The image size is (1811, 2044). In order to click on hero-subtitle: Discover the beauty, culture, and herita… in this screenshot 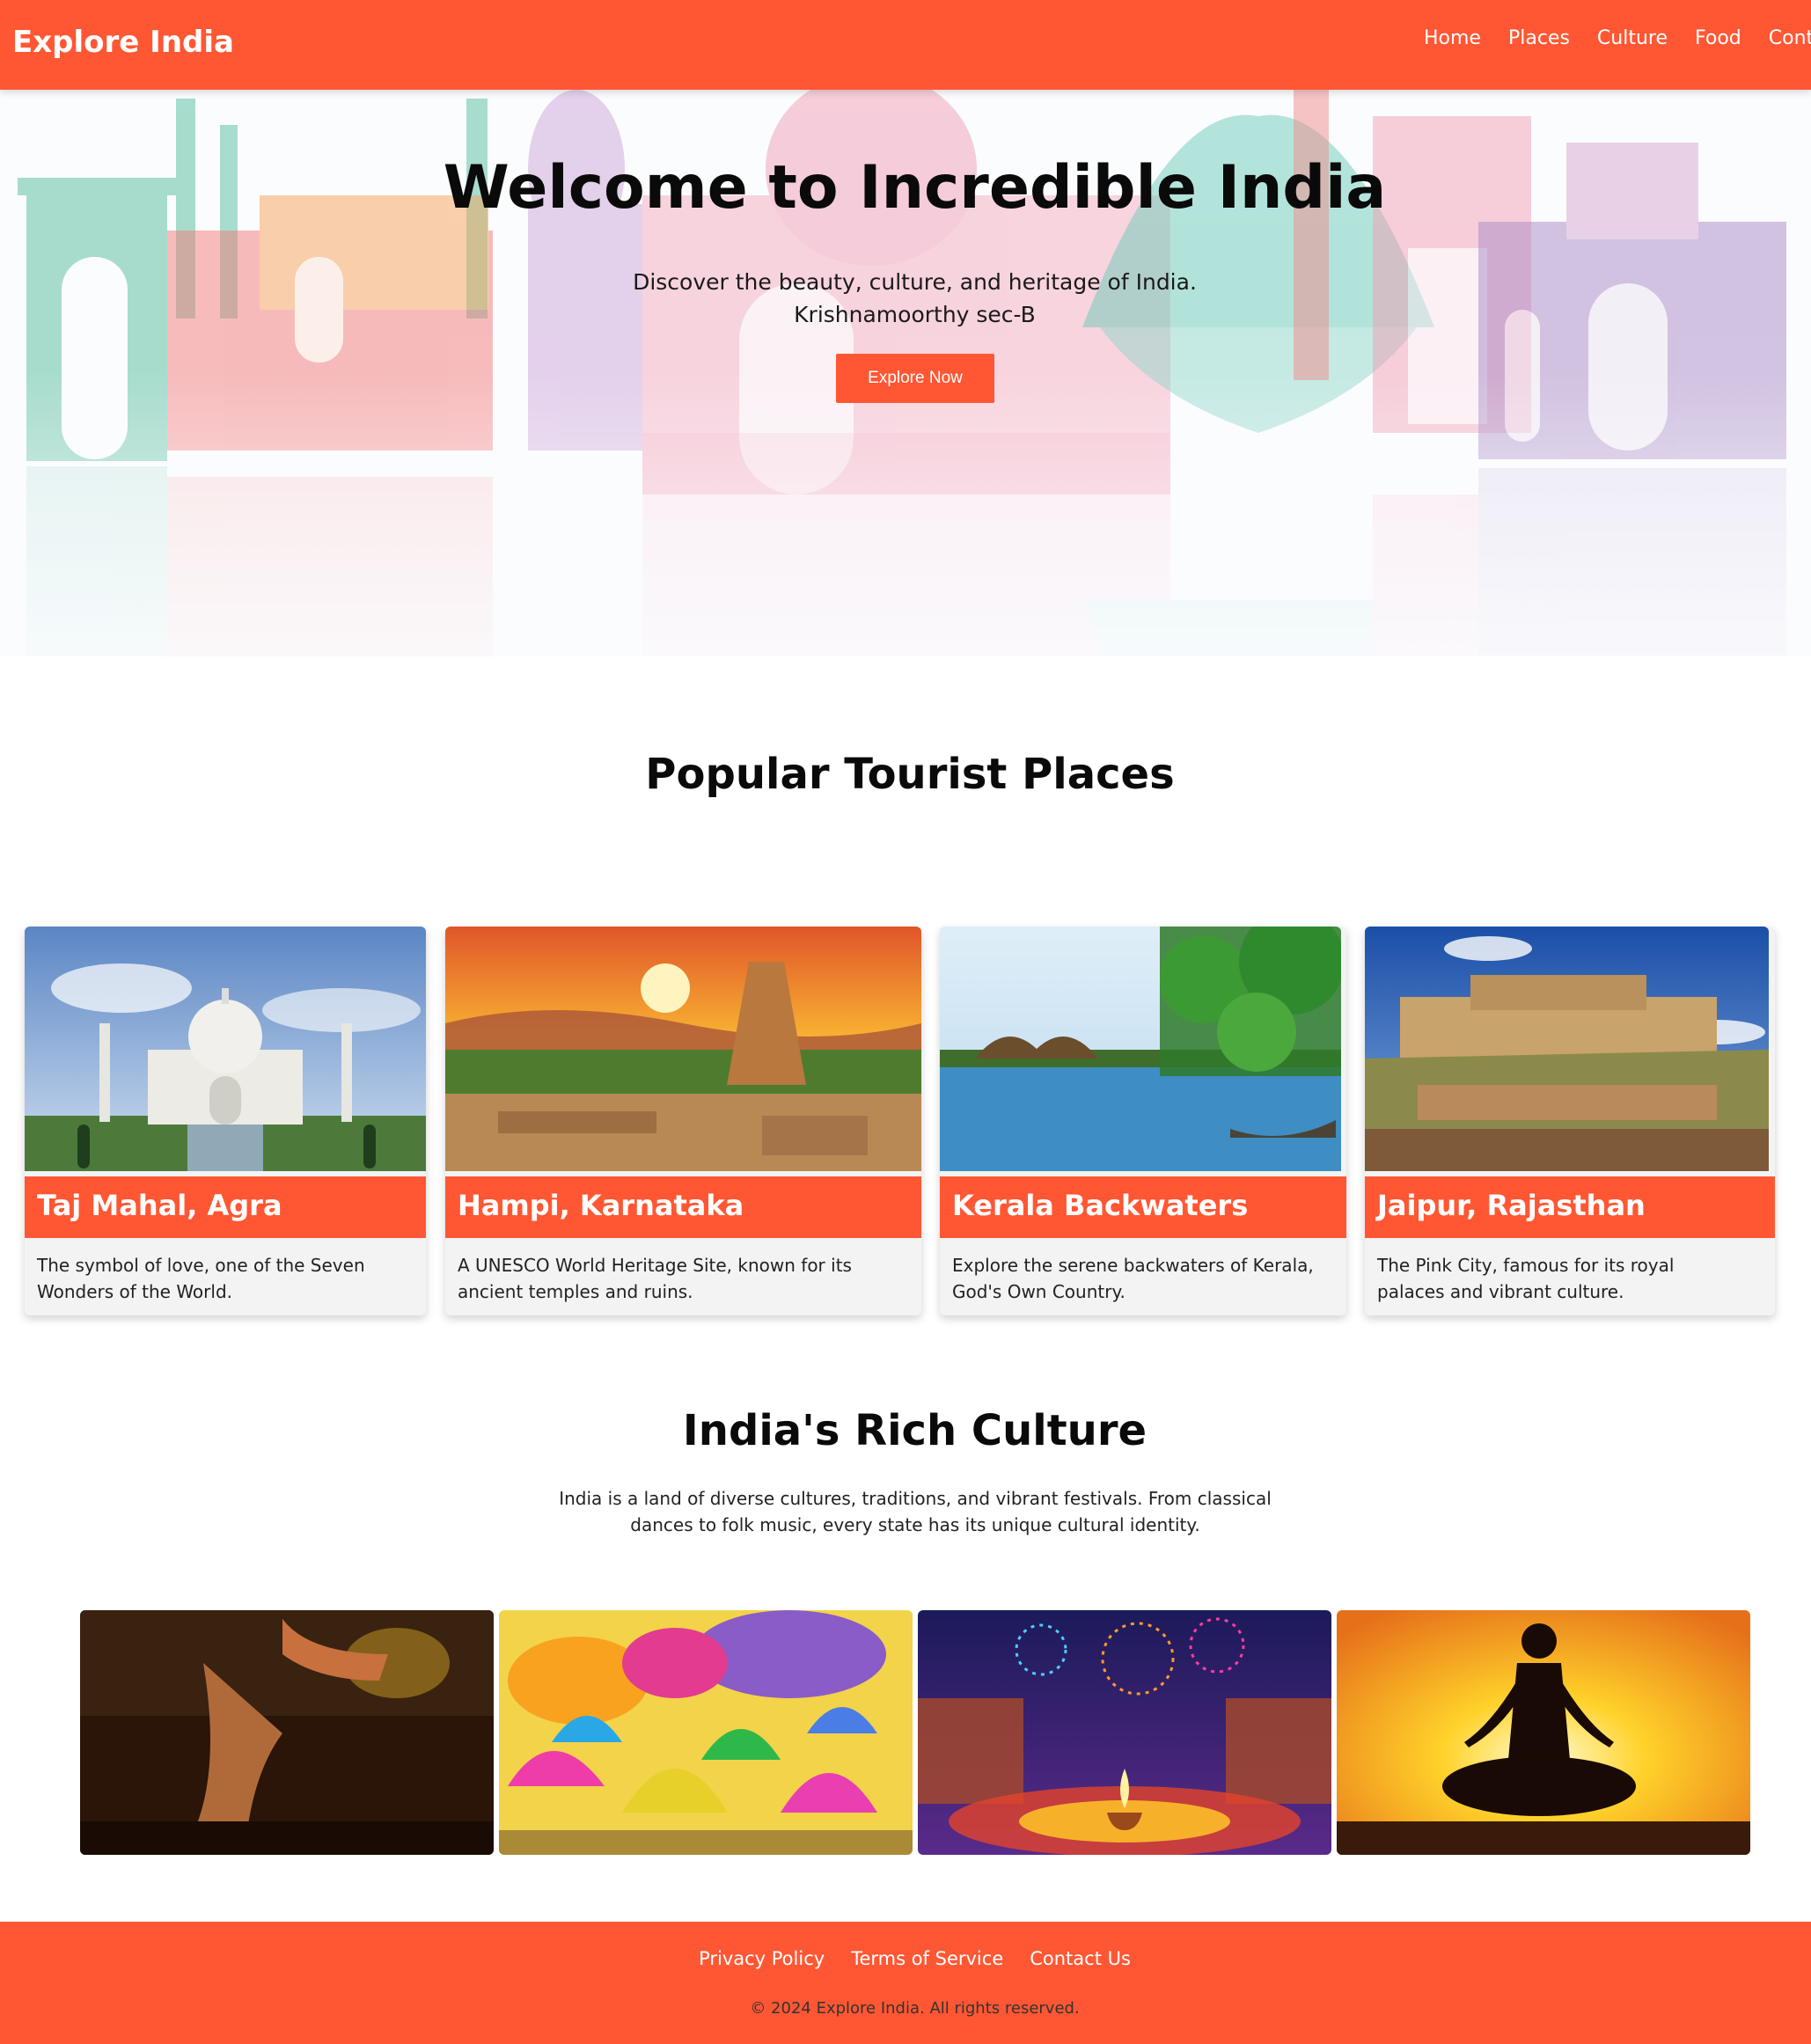, I will do `click(905, 298)`.